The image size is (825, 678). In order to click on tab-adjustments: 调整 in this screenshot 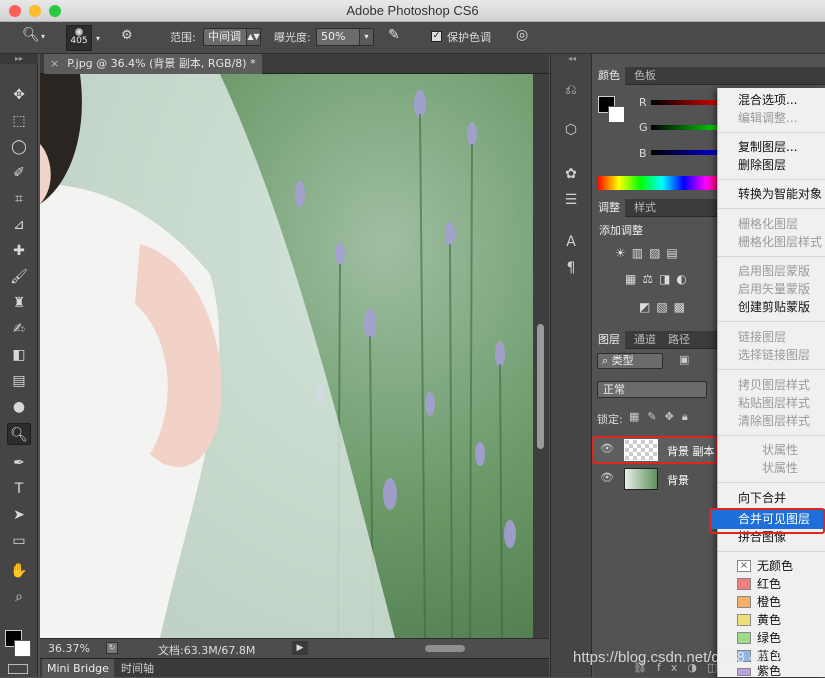, I will do `click(609, 208)`.